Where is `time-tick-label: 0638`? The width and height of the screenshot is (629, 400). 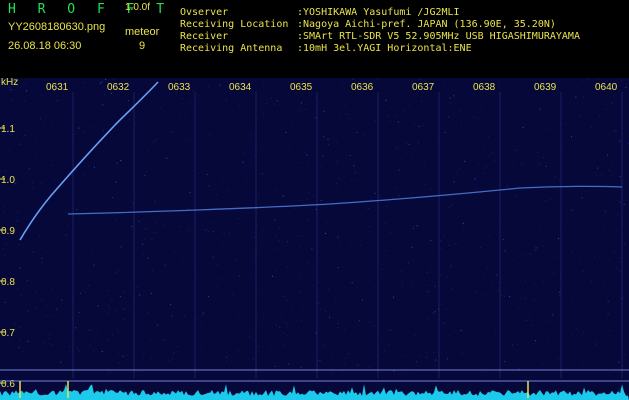 time-tick-label: 0638 is located at coordinates (484, 87).